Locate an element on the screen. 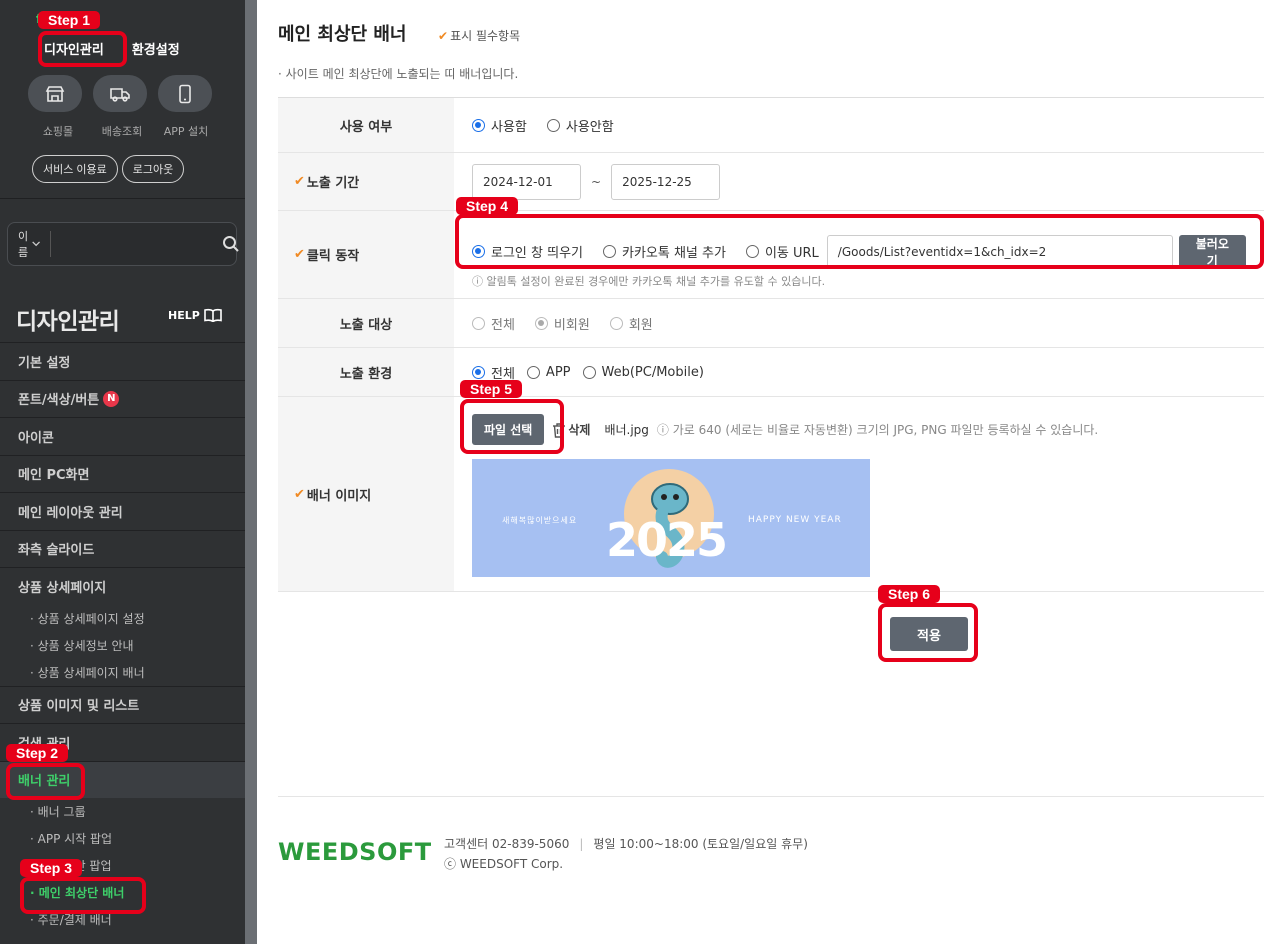 This screenshot has width=1264, height=944. radio-target-member: 회원 is located at coordinates (631, 323).